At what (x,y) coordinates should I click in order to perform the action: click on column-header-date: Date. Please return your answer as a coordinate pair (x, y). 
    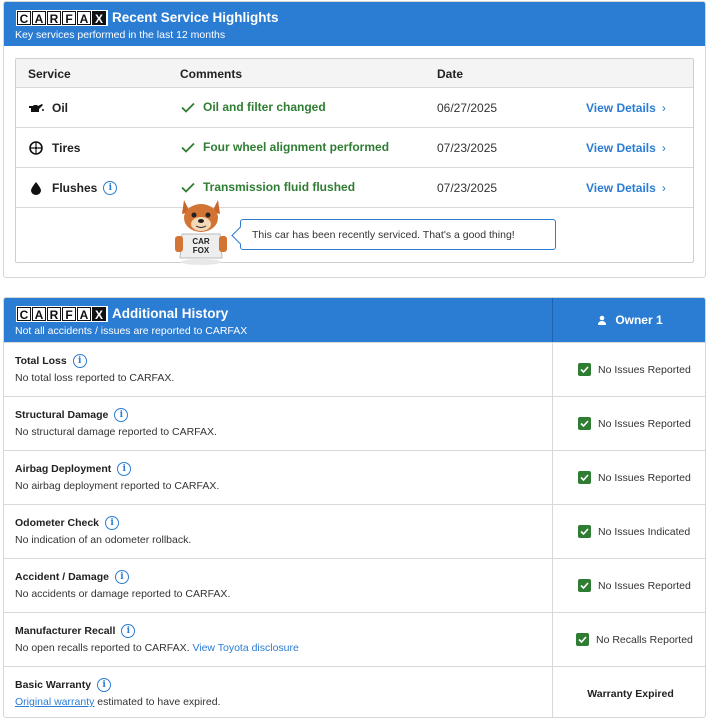
    Looking at the image, I should click on (450, 74).